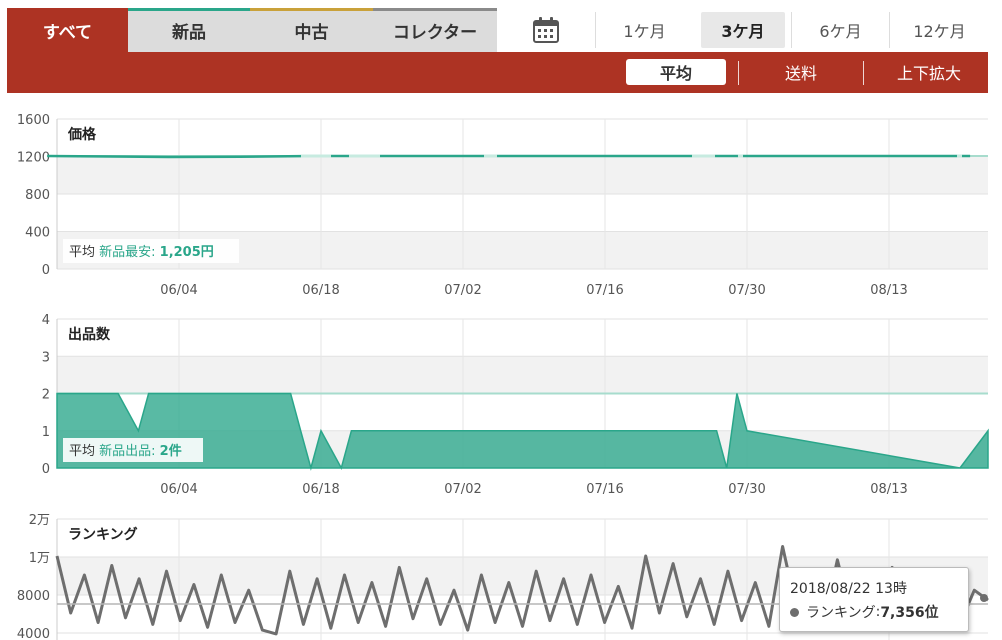  Describe the element at coordinates (187, 252) in the screenshot. I see `average-value: 1,205円` at that location.